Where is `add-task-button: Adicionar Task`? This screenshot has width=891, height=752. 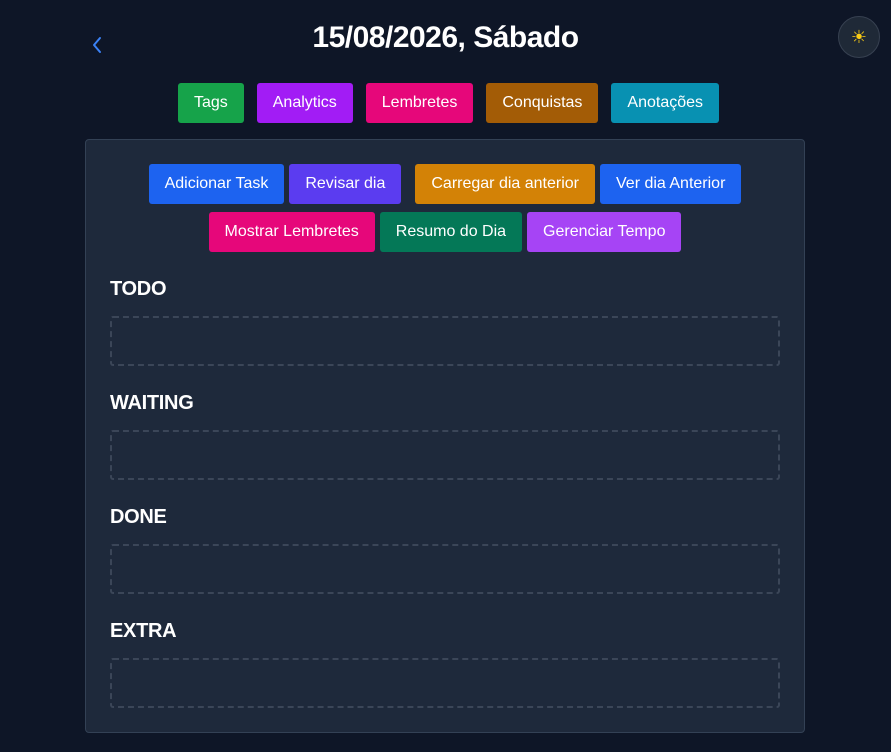 add-task-button: Adicionar Task is located at coordinates (216, 184).